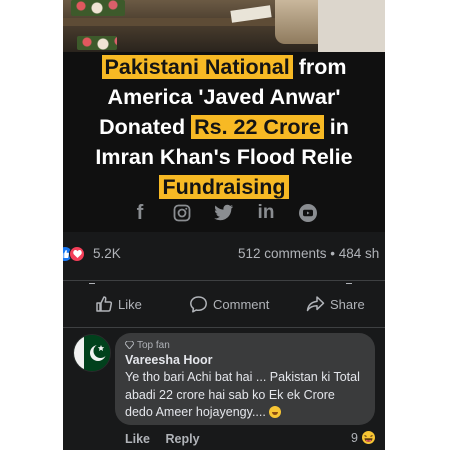  What do you see at coordinates (315, 304) in the screenshot?
I see `share-arrow-icon` at bounding box center [315, 304].